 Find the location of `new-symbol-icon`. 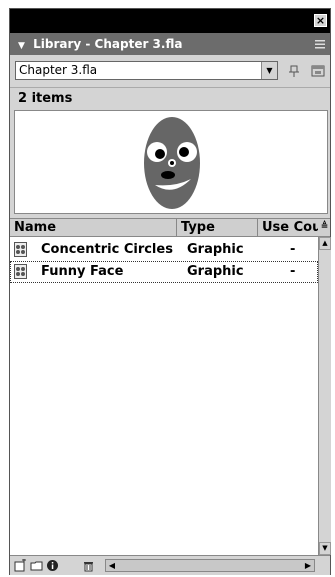

new-symbol-icon is located at coordinates (20, 565).